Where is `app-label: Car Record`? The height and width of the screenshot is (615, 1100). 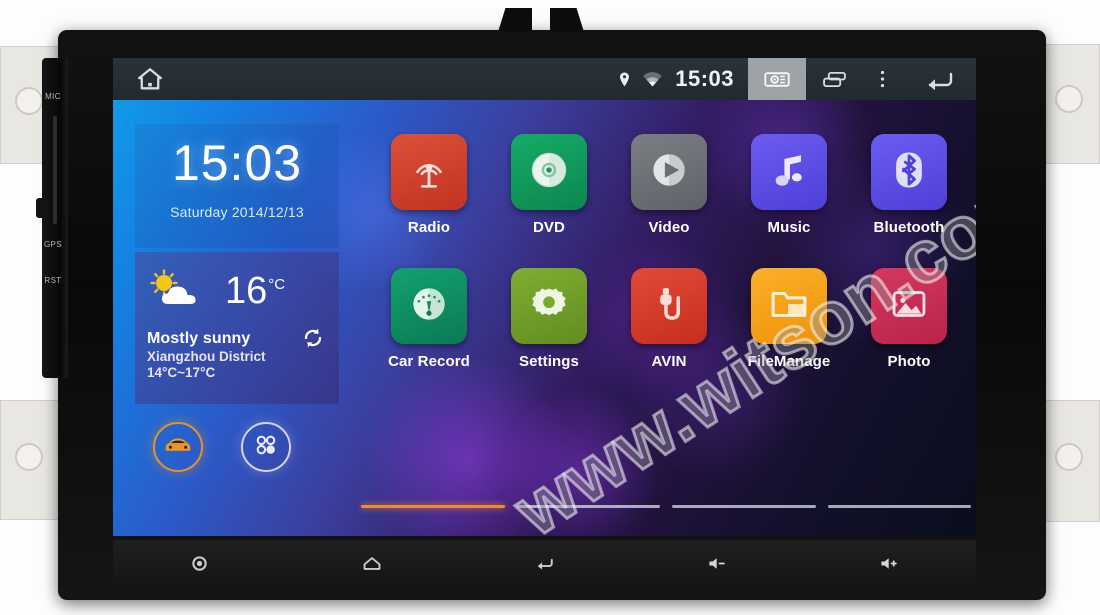
app-label: Car Record is located at coordinates (429, 361).